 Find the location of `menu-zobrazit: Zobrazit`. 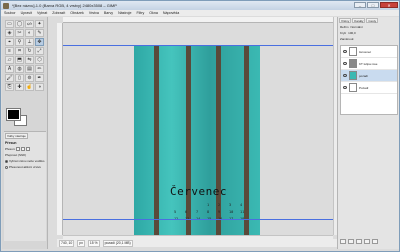

menu-zobrazit: Zobrazit is located at coordinates (58, 13).